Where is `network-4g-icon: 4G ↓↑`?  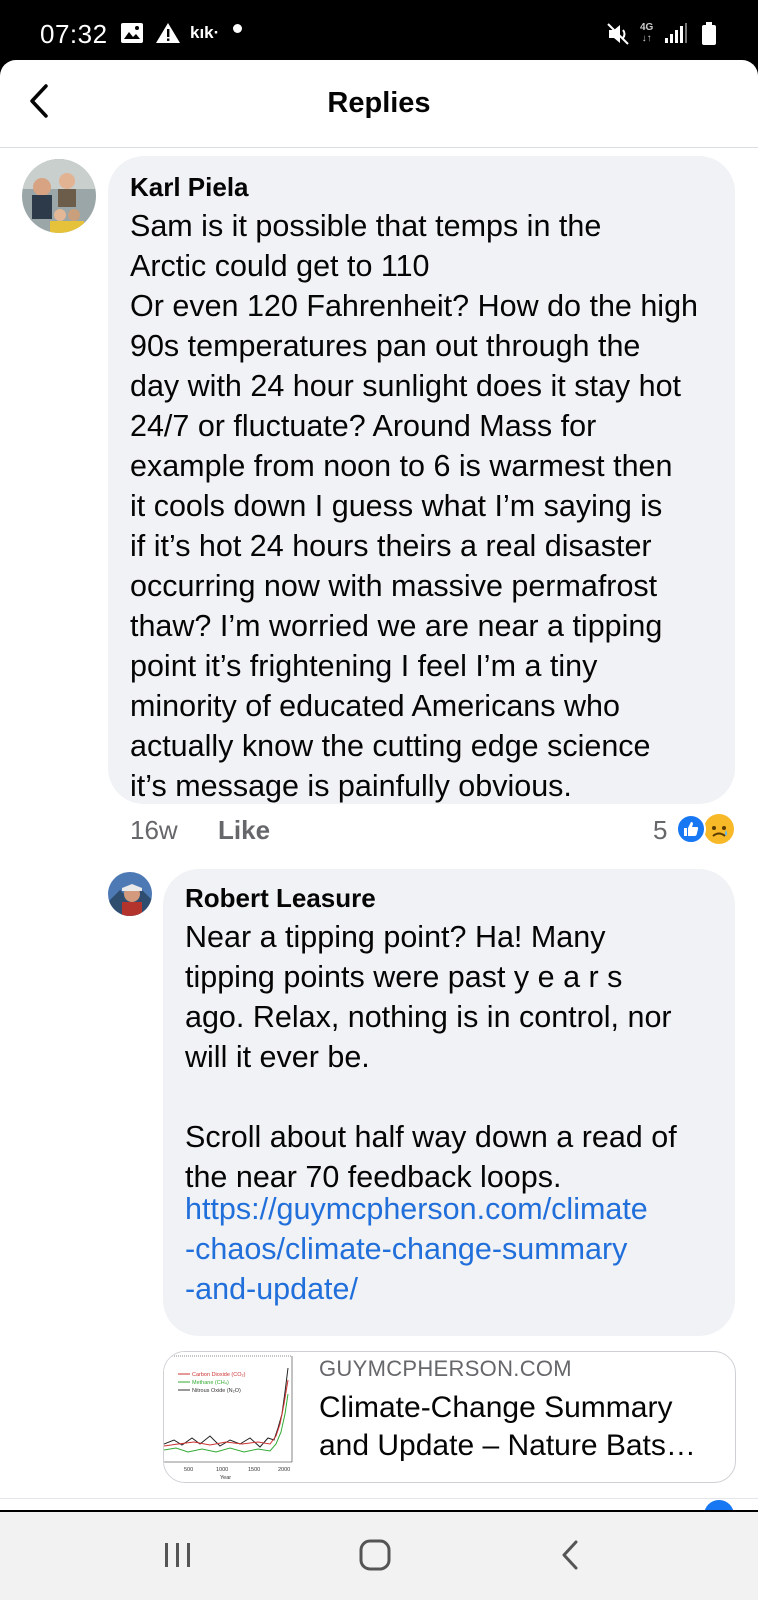 network-4g-icon: 4G ↓↑ is located at coordinates (647, 33).